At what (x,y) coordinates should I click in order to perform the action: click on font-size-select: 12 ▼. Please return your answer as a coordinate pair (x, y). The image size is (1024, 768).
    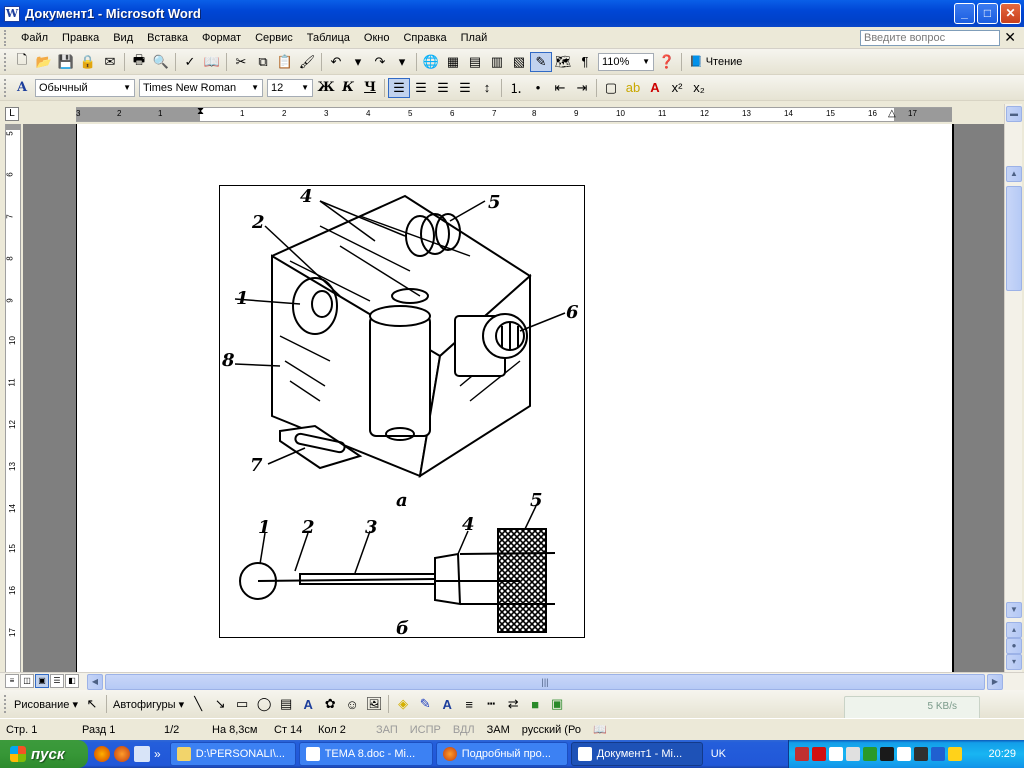
    Looking at the image, I should click on (290, 87).